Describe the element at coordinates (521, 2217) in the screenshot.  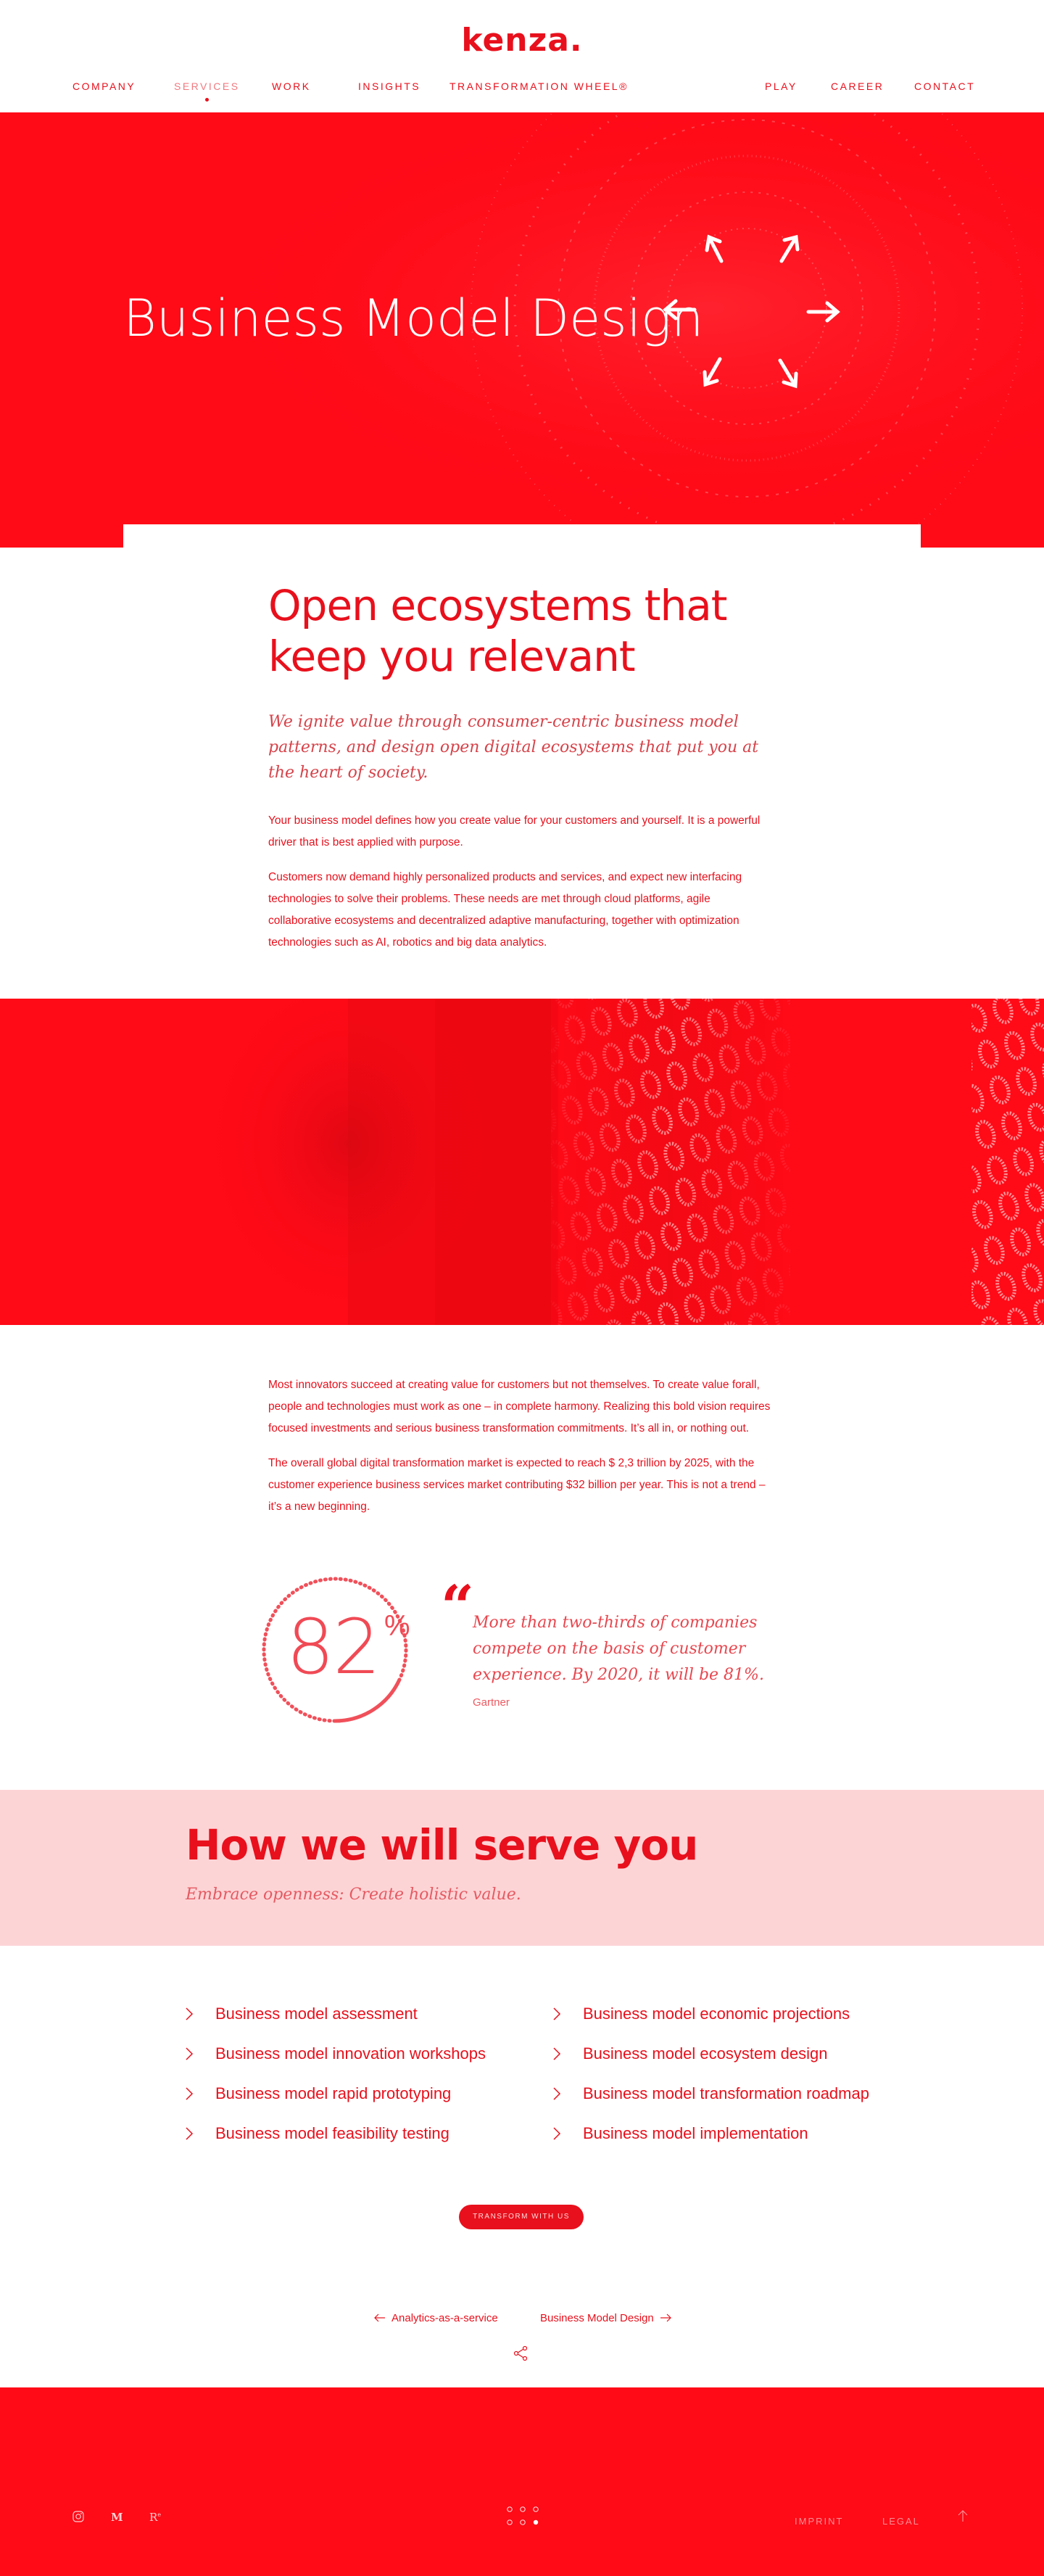
I see `transform-with-us-button: TRANSFORM WITH US` at that location.